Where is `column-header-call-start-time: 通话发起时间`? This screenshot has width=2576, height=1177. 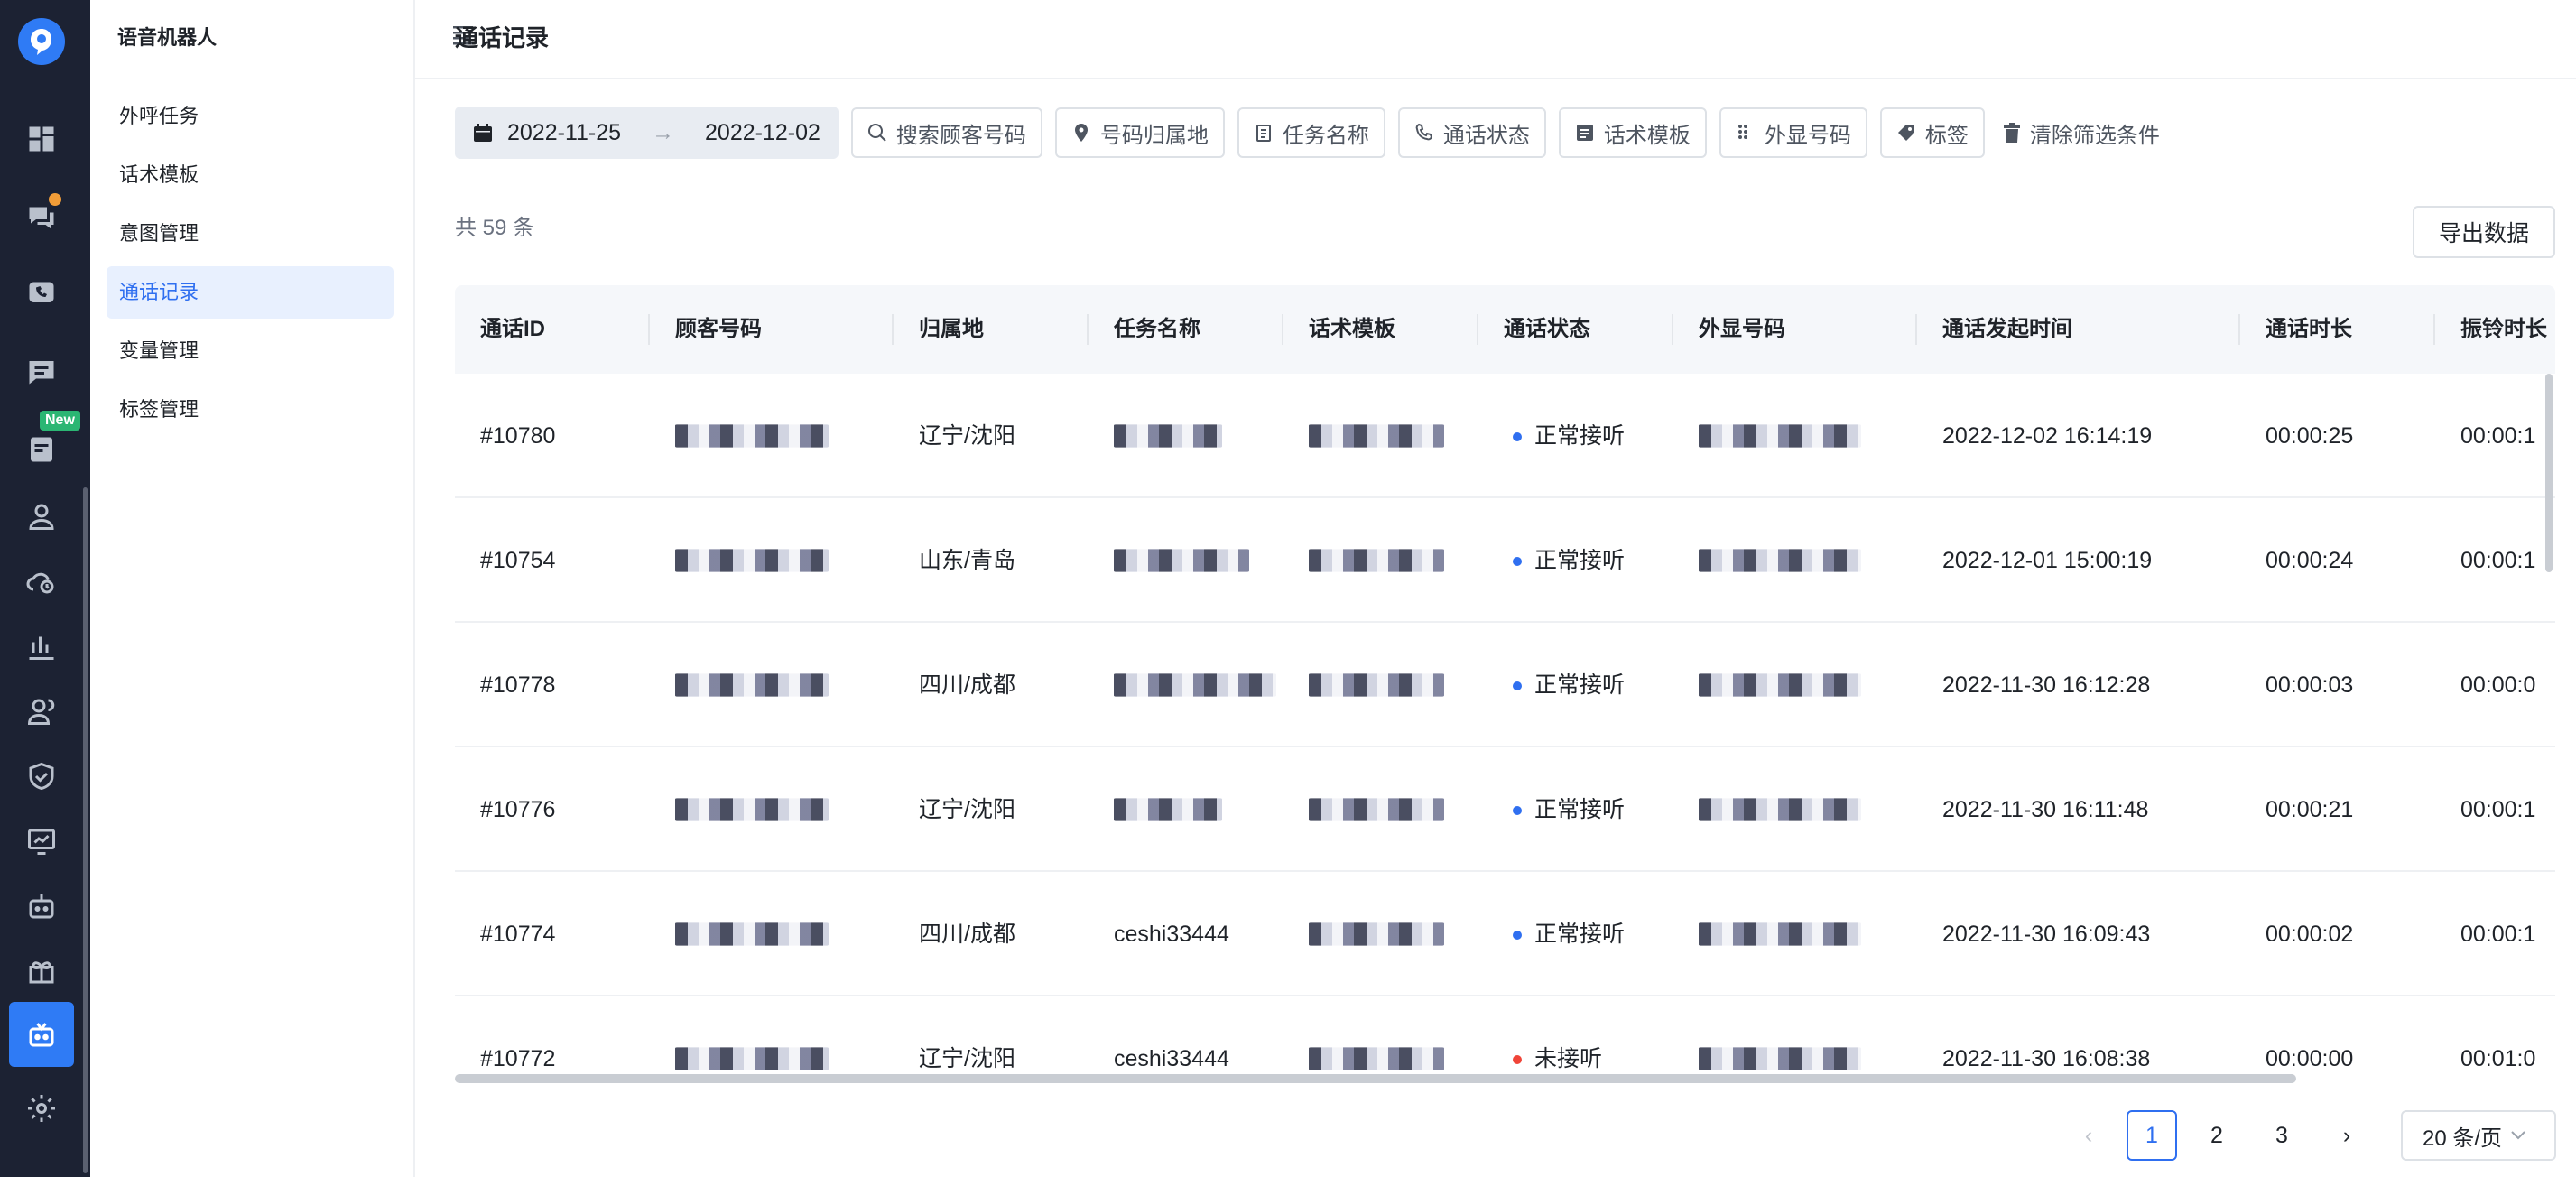 column-header-call-start-time: 通话发起时间 is located at coordinates (2007, 329).